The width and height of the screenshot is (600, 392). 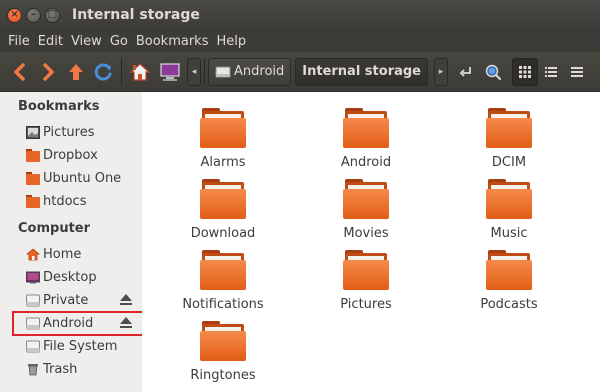 I want to click on compact-view-icon, so click(x=577, y=71).